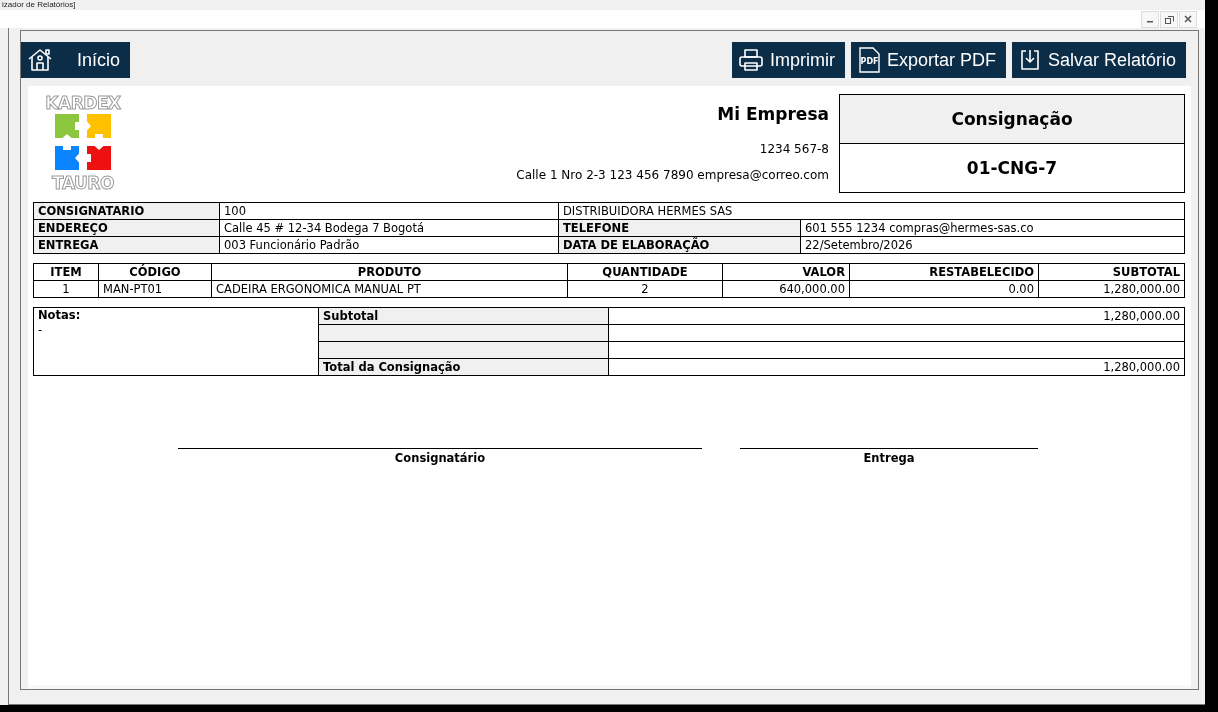 The image size is (1218, 712). What do you see at coordinates (126, 211) in the screenshot?
I see `field-label: CONSIGNATARIO` at bounding box center [126, 211].